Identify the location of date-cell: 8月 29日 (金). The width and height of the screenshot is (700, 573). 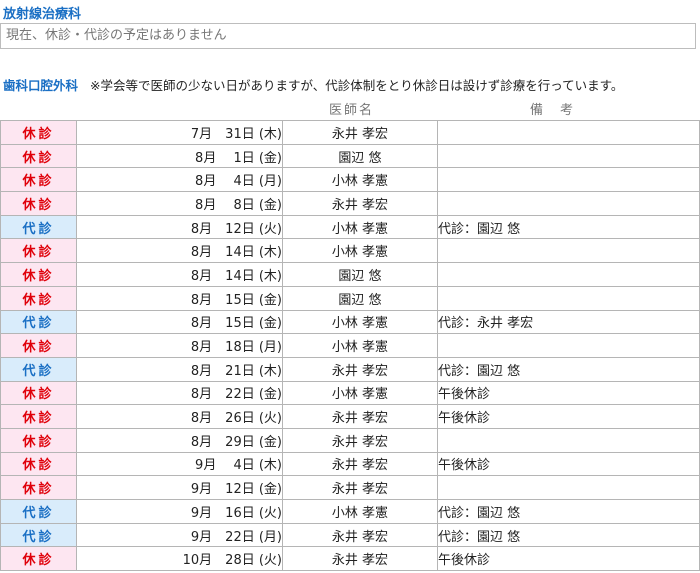
(179, 440).